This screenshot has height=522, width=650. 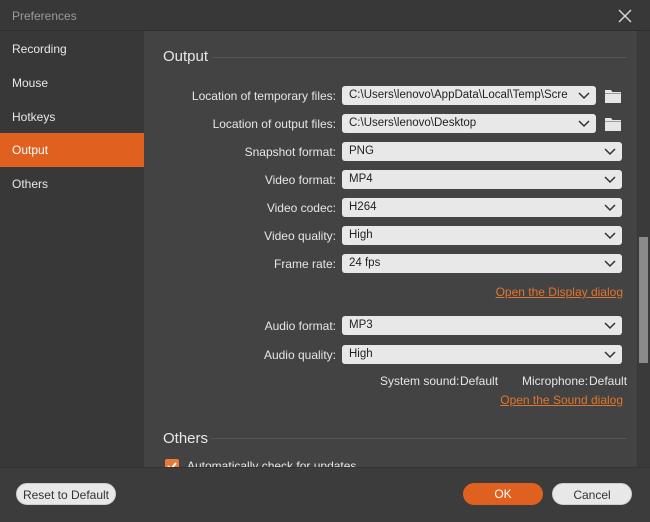 I want to click on ok-button: OK, so click(x=503, y=494).